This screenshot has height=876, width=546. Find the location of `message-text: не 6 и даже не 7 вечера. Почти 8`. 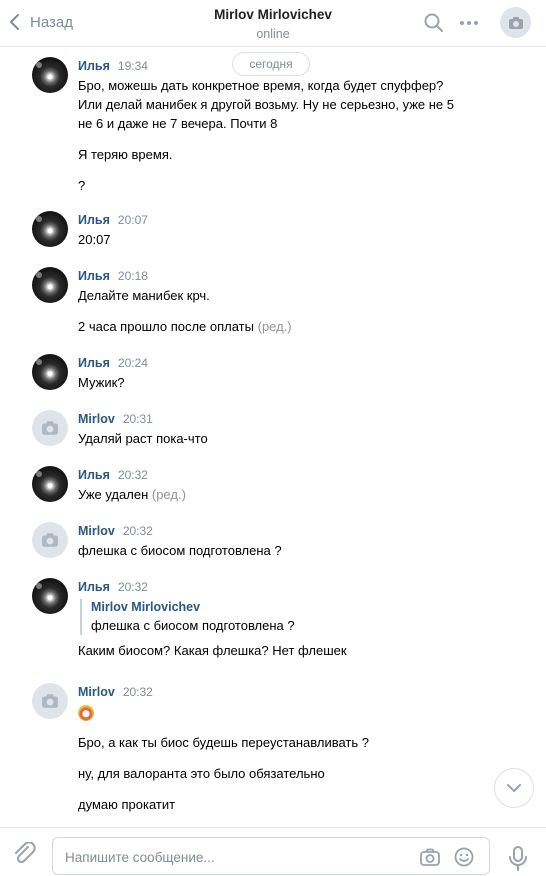

message-text: не 6 и даже не 7 вечера. Почти 8 is located at coordinates (178, 123).